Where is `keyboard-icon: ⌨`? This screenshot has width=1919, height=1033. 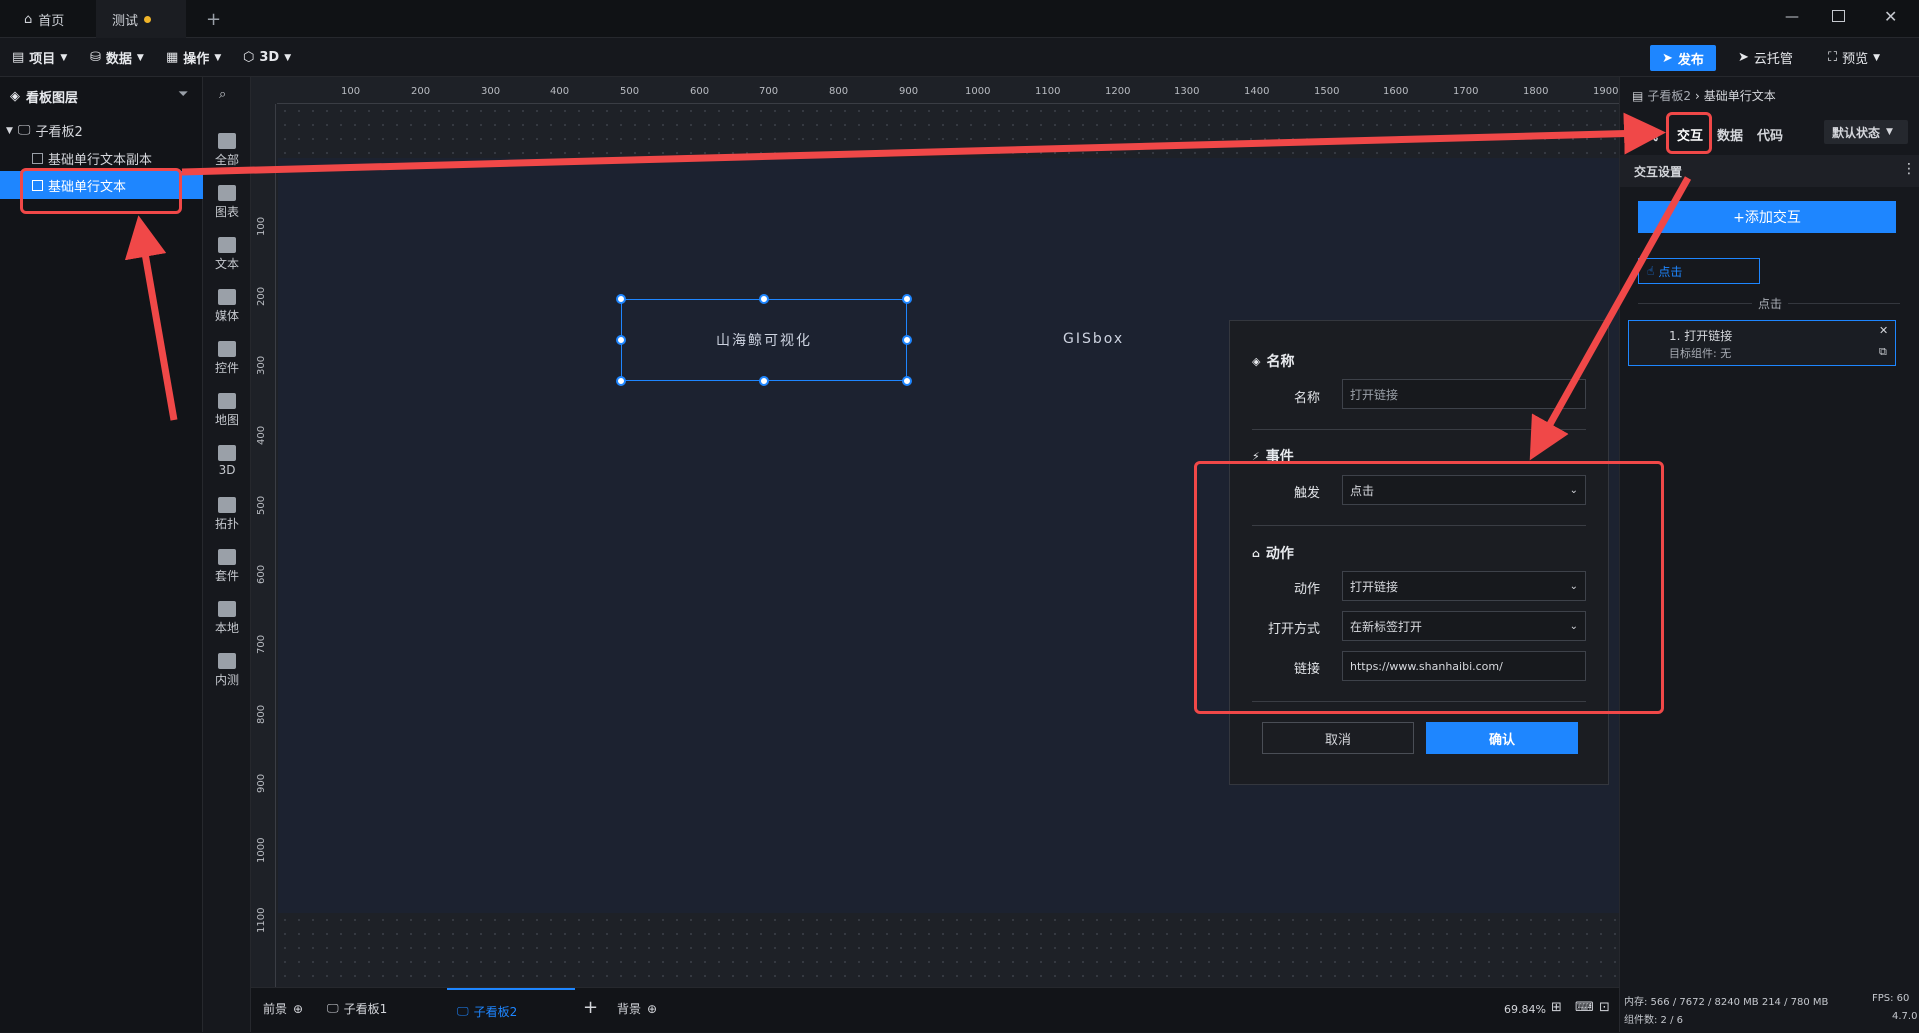
keyboard-icon: ⌨ is located at coordinates (1584, 1007).